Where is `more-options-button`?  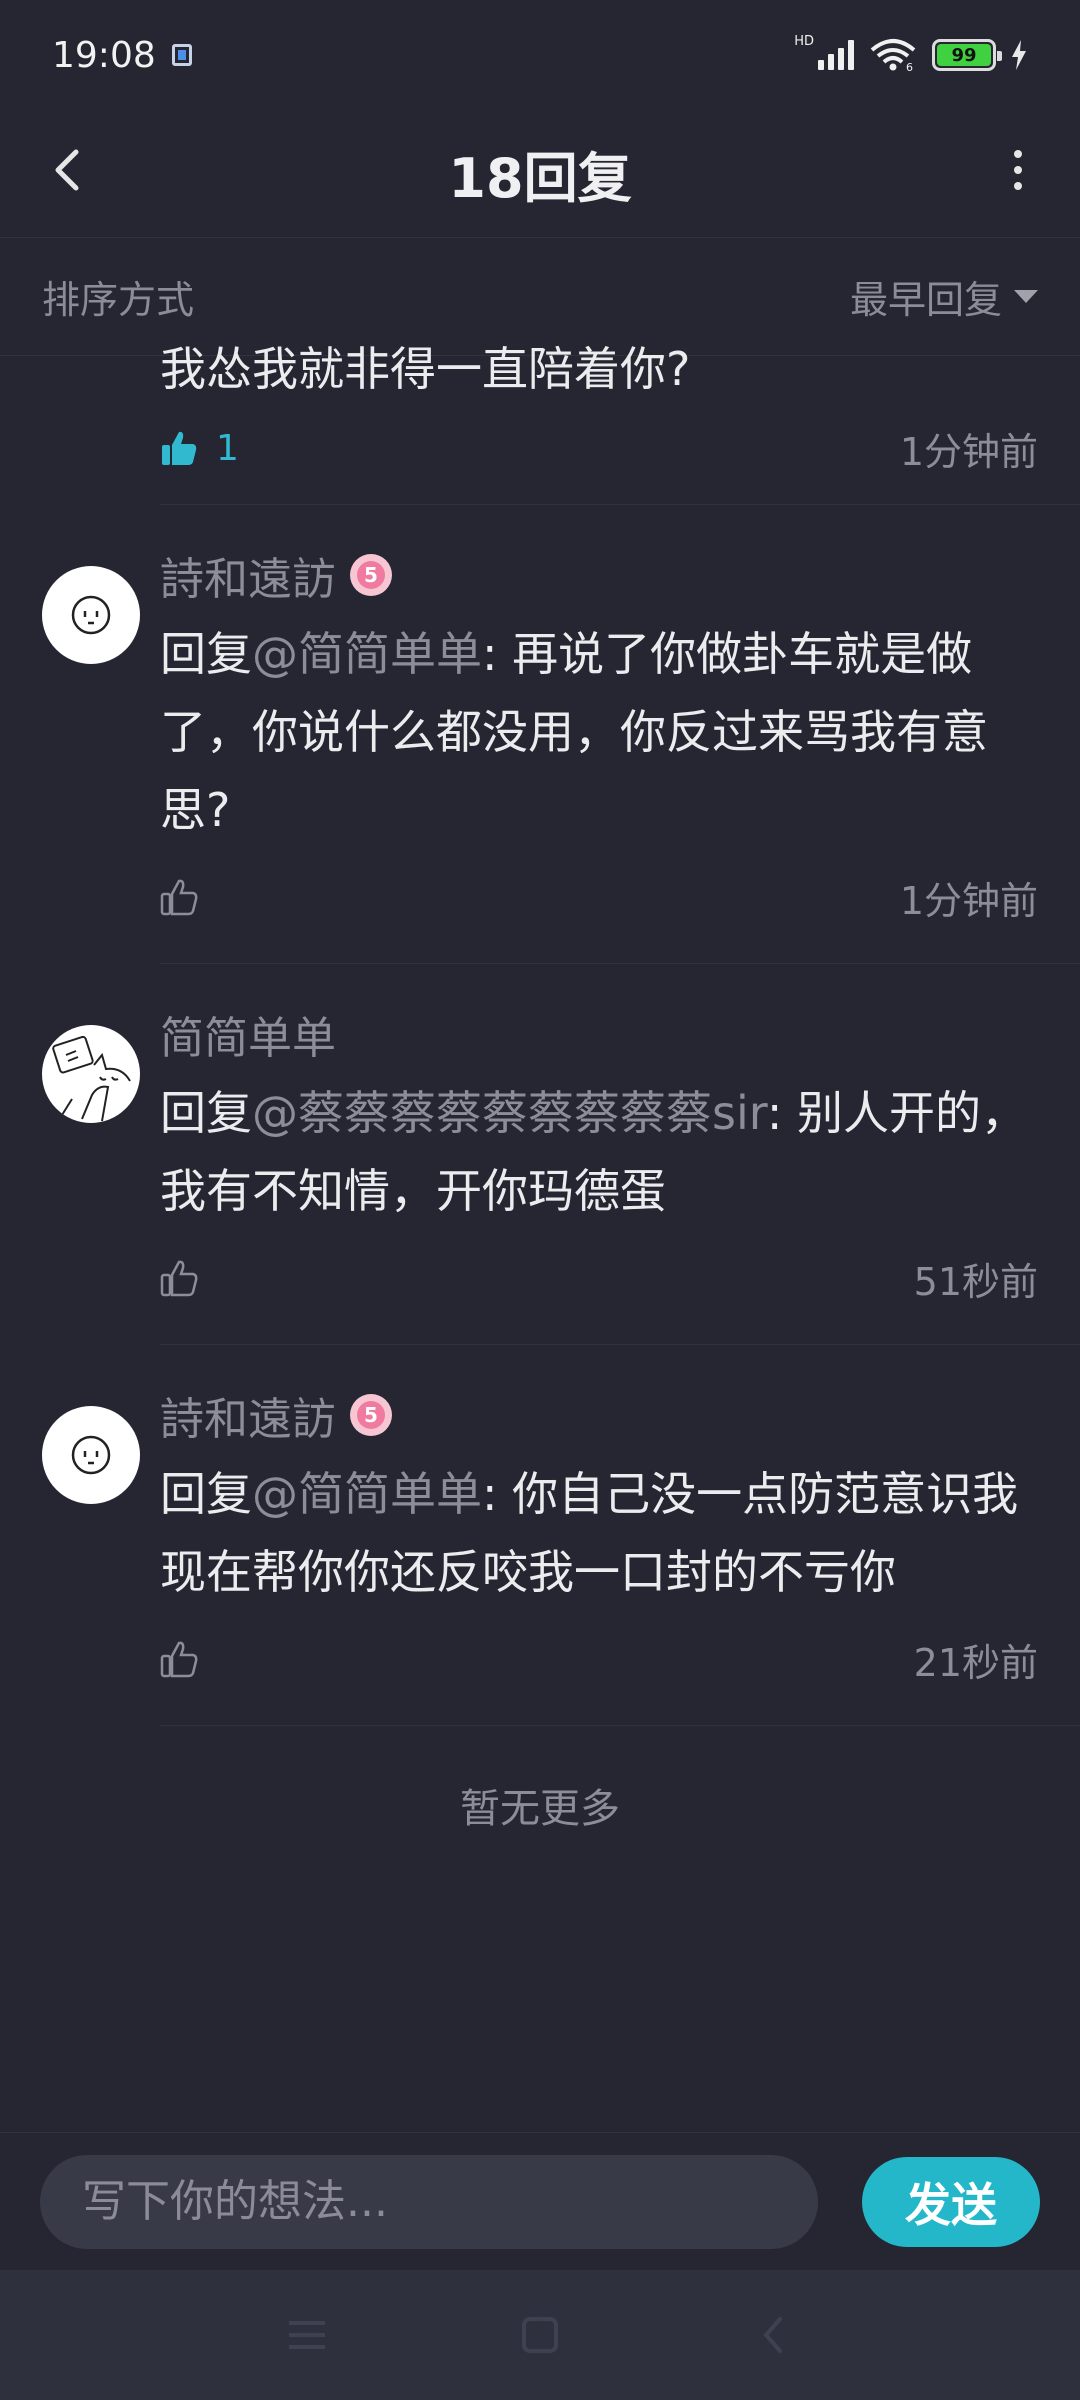
more-options-button is located at coordinates (1018, 170).